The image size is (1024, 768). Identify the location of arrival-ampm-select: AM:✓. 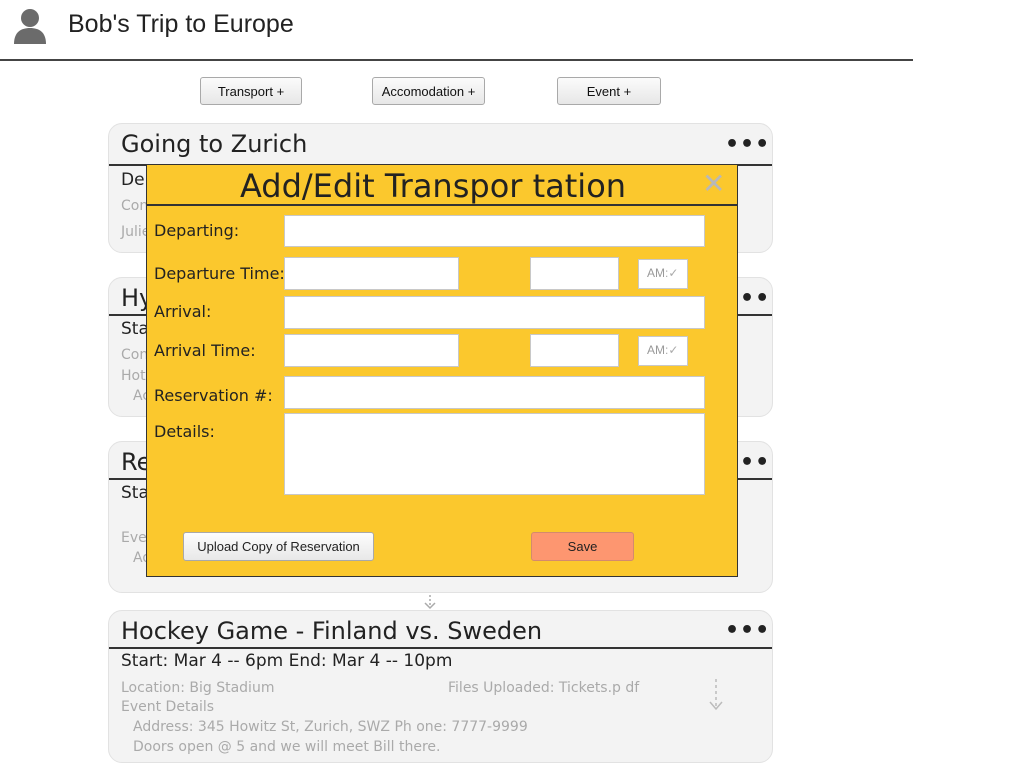
(663, 351).